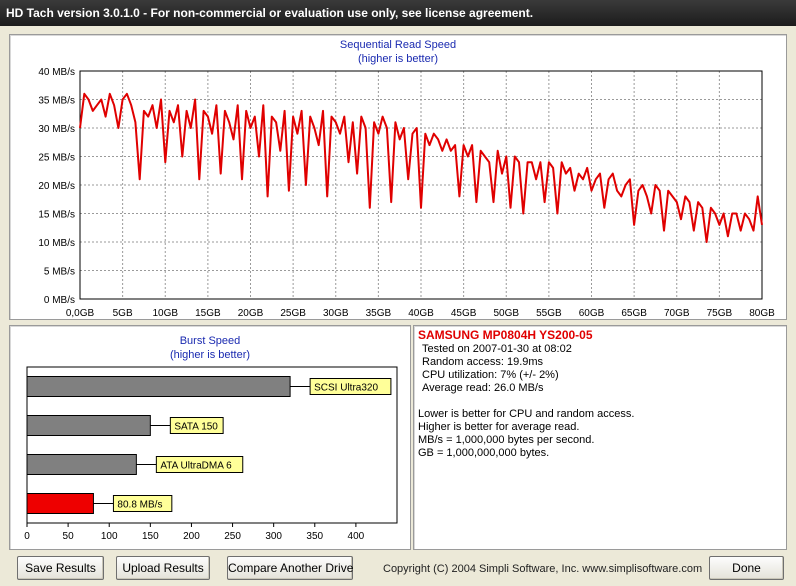  What do you see at coordinates (196, 466) in the screenshot?
I see `bar-label: ATA UltraDMA 6` at bounding box center [196, 466].